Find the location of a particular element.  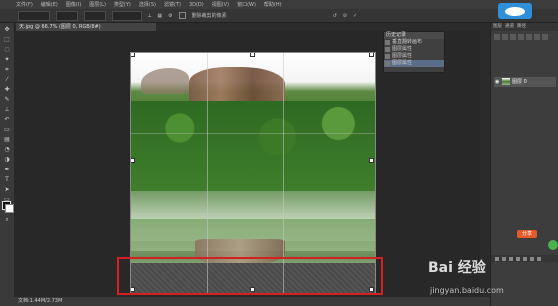

filter-shape-icon is located at coordinates (521, 37).